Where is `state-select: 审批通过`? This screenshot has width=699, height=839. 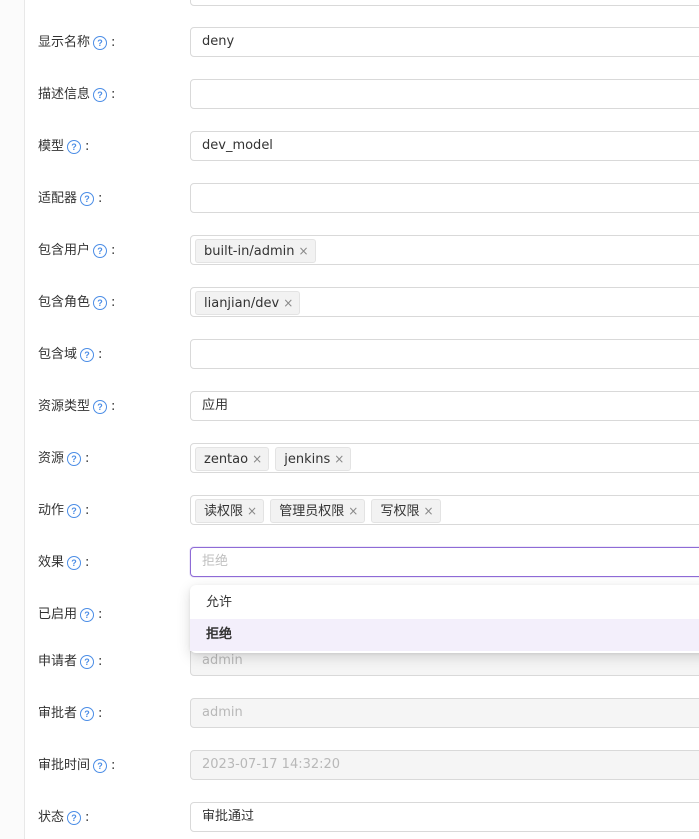
state-select: 审批通过 is located at coordinates (444, 817).